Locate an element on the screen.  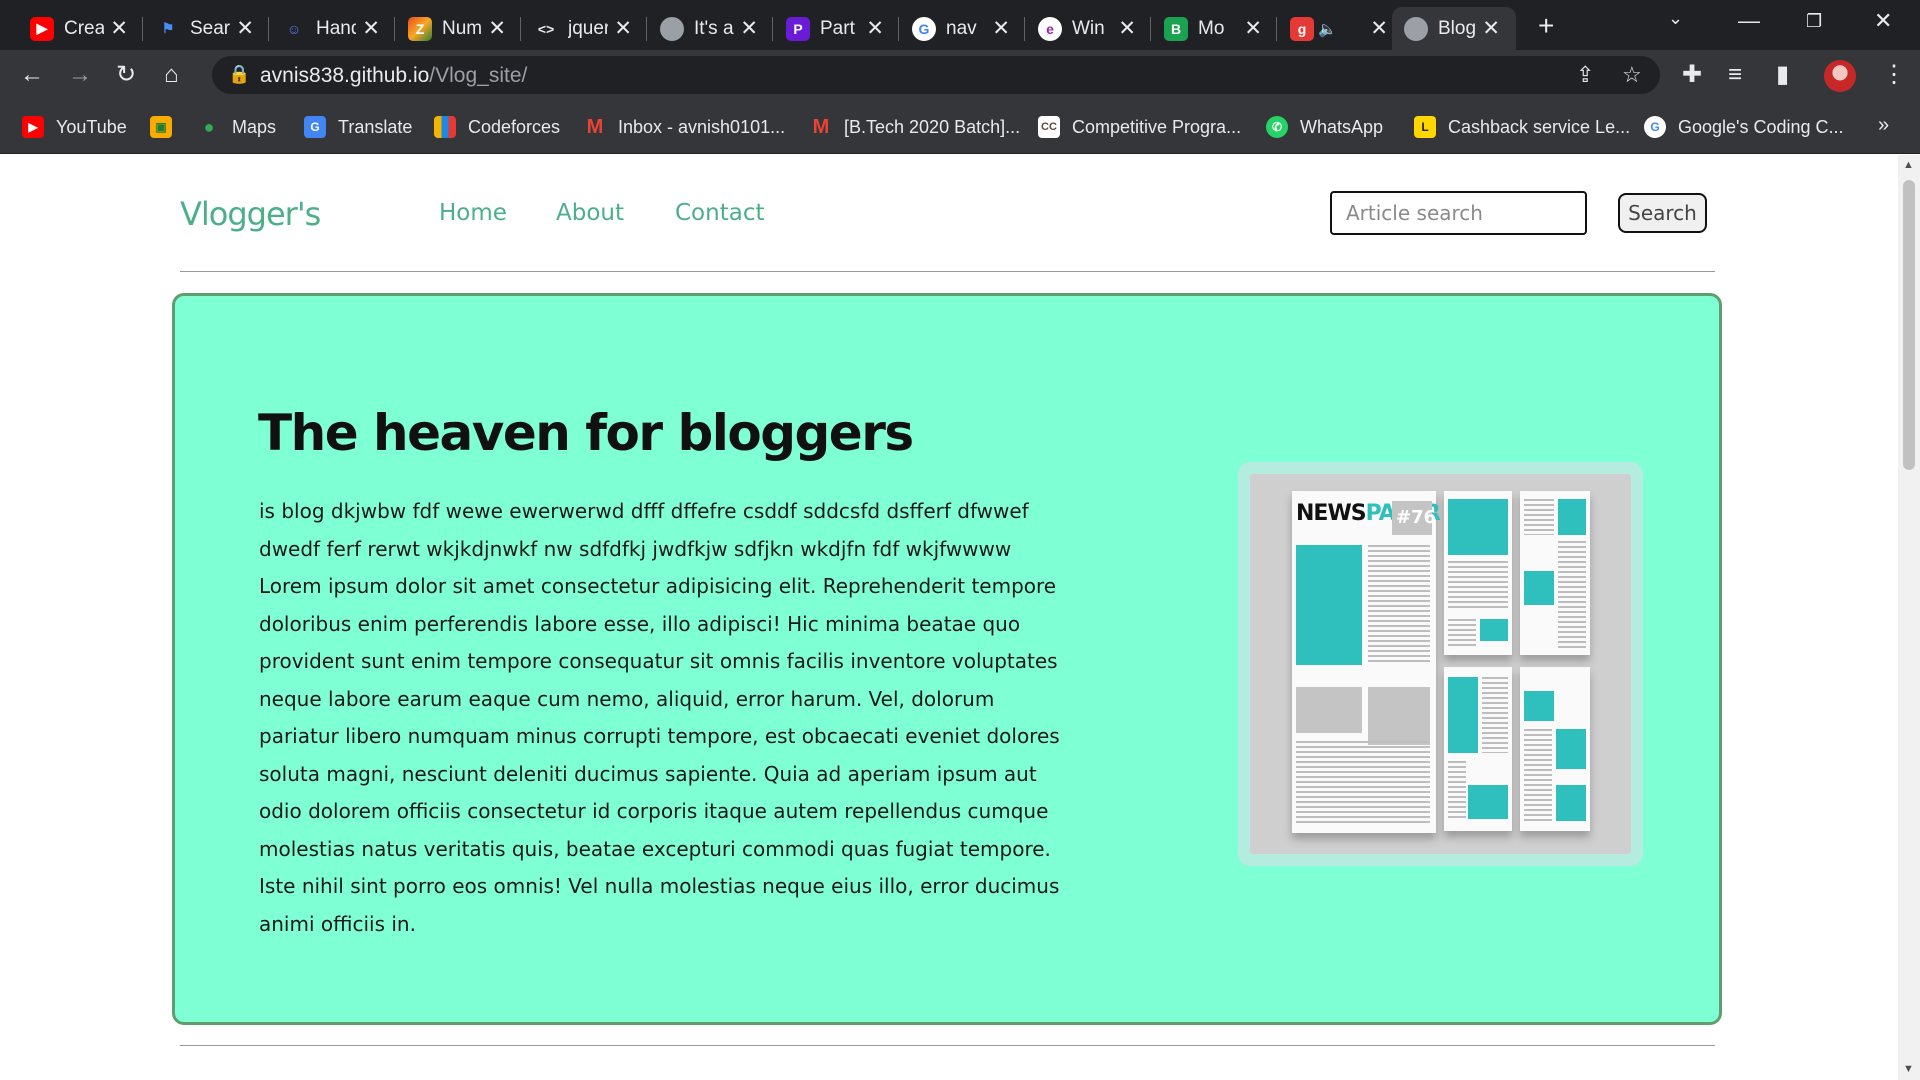
nav-about: About is located at coordinates (590, 213).